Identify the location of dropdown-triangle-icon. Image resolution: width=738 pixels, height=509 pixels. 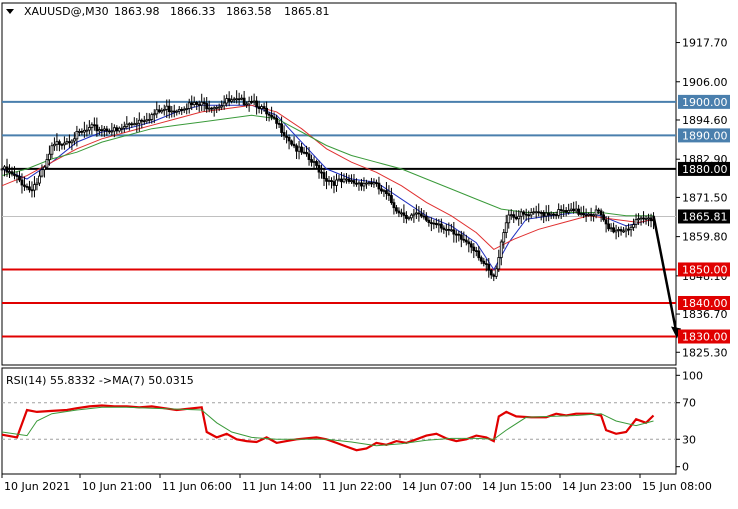
(10, 11).